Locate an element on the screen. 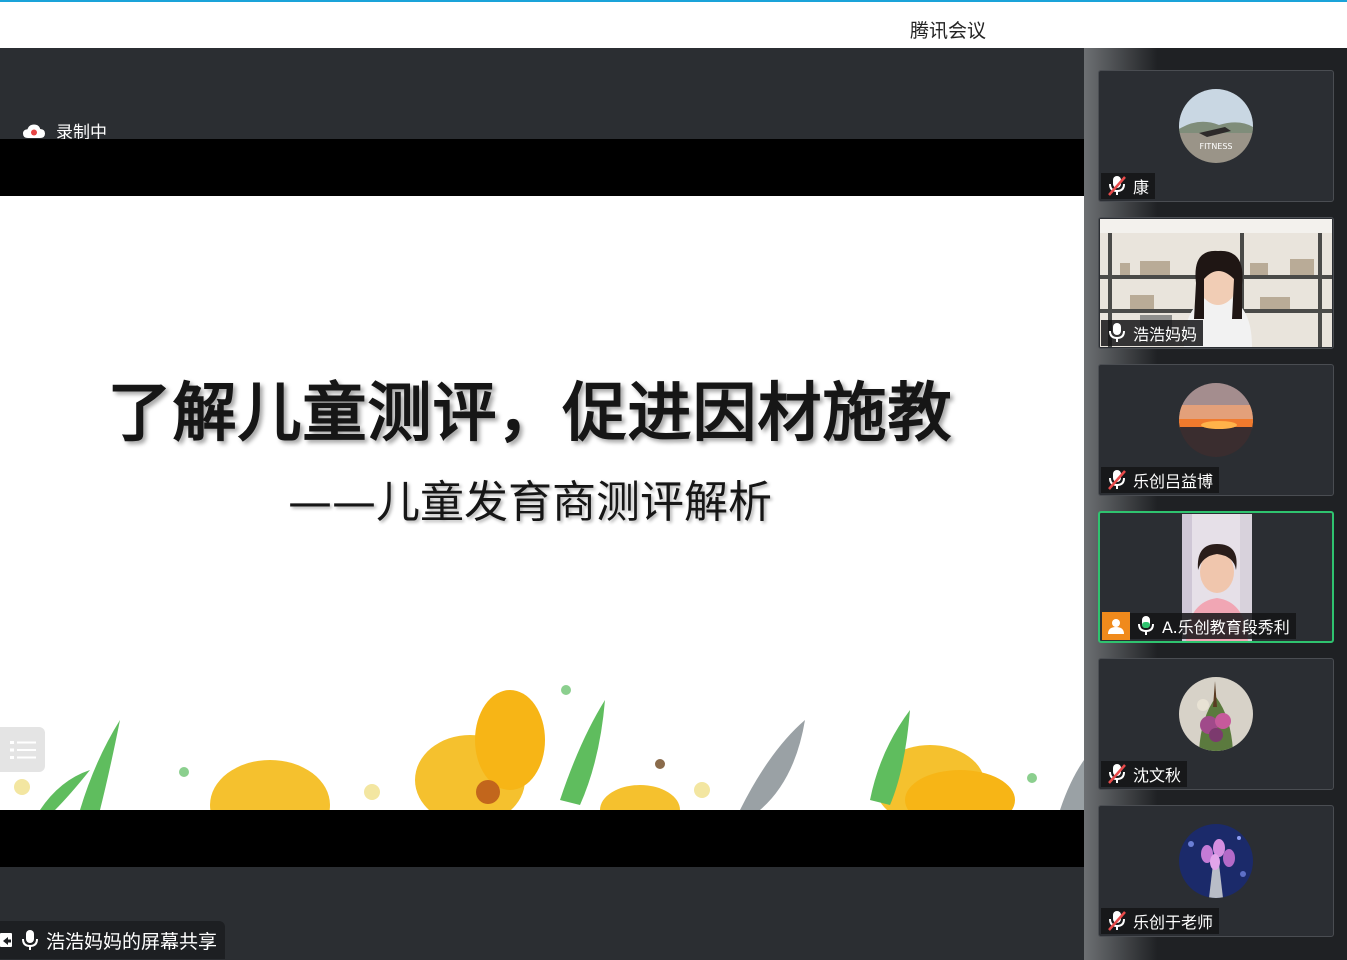  participant-tile-haohao-mama: 浩浩妈妈 is located at coordinates (1216, 283).